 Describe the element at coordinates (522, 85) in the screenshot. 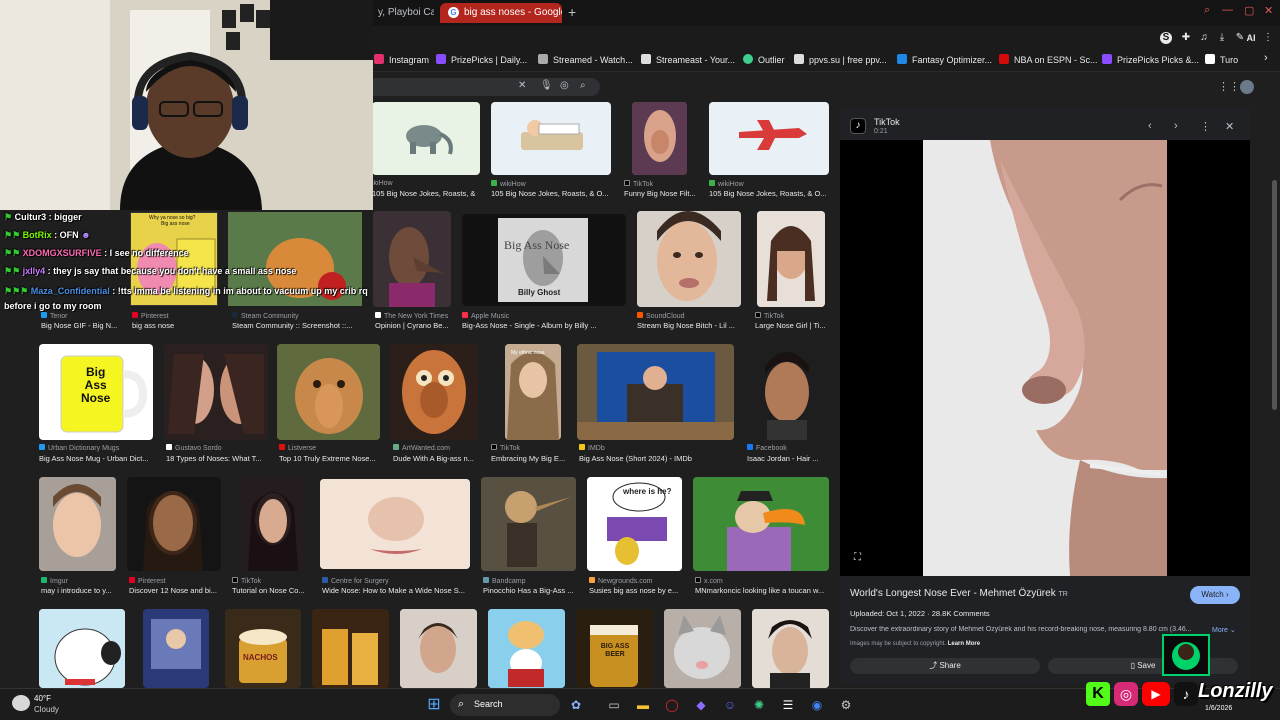

I see `clear-icon: ✕` at that location.